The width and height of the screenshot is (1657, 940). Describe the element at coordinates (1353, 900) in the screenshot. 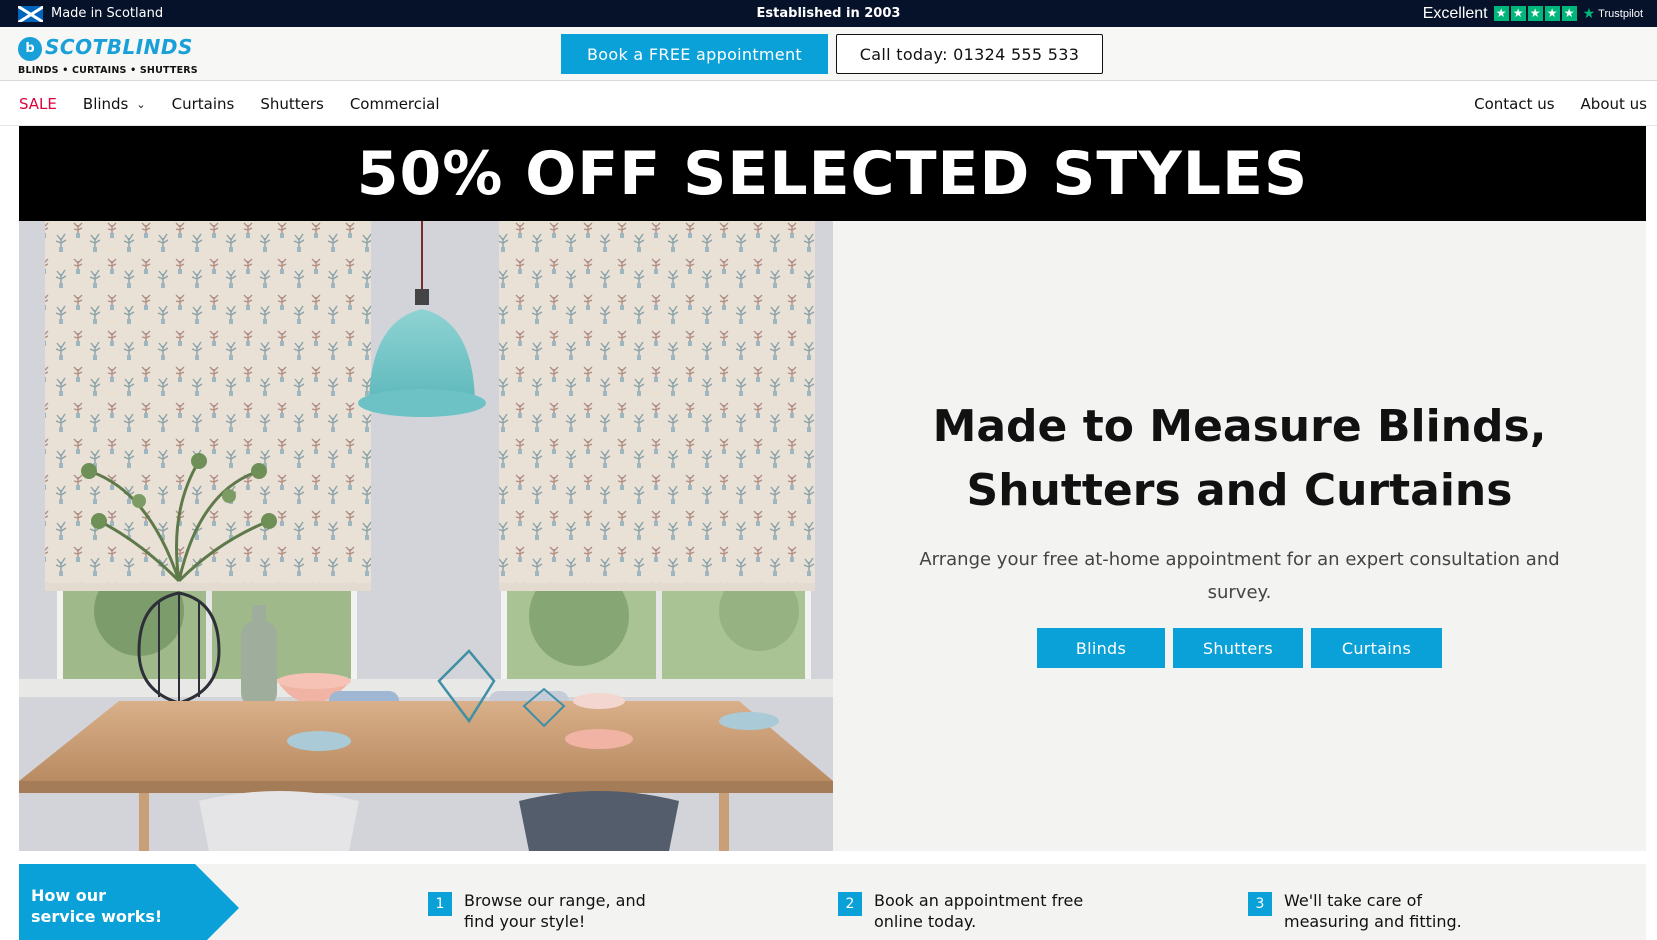

I see `step-line-1: We'll take care of` at that location.